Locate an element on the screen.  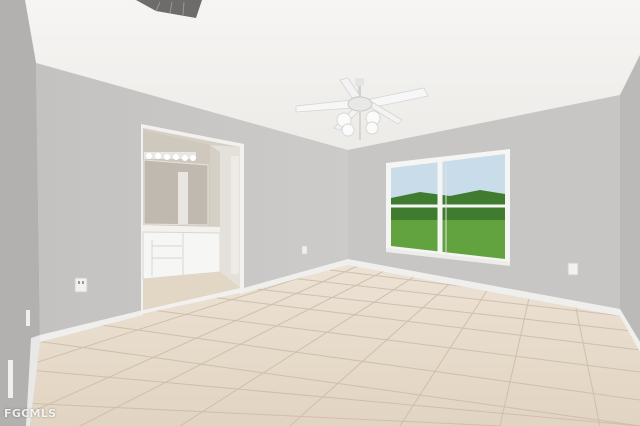
bathroom-doorway is located at coordinates (192, 219).